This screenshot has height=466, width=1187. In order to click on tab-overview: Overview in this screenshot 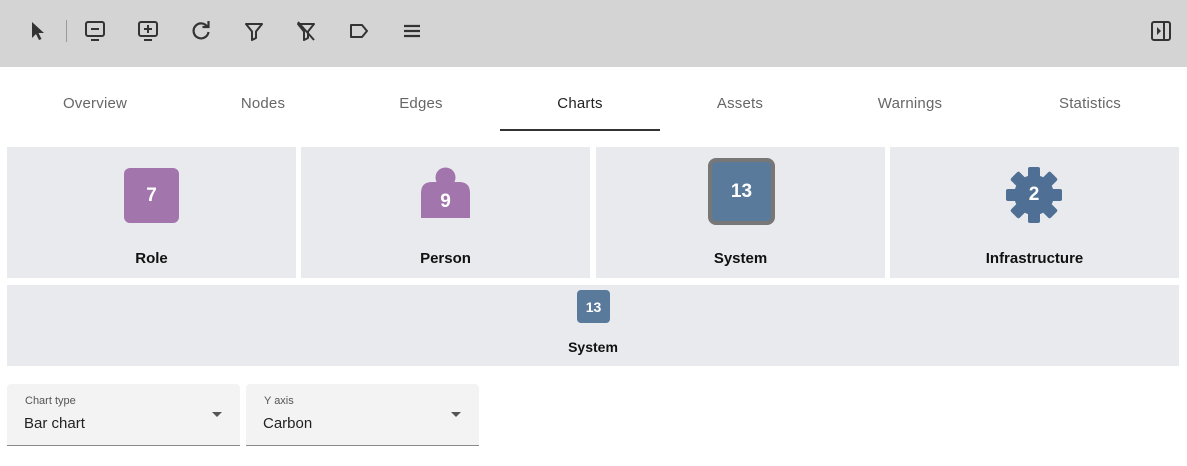, I will do `click(95, 99)`.